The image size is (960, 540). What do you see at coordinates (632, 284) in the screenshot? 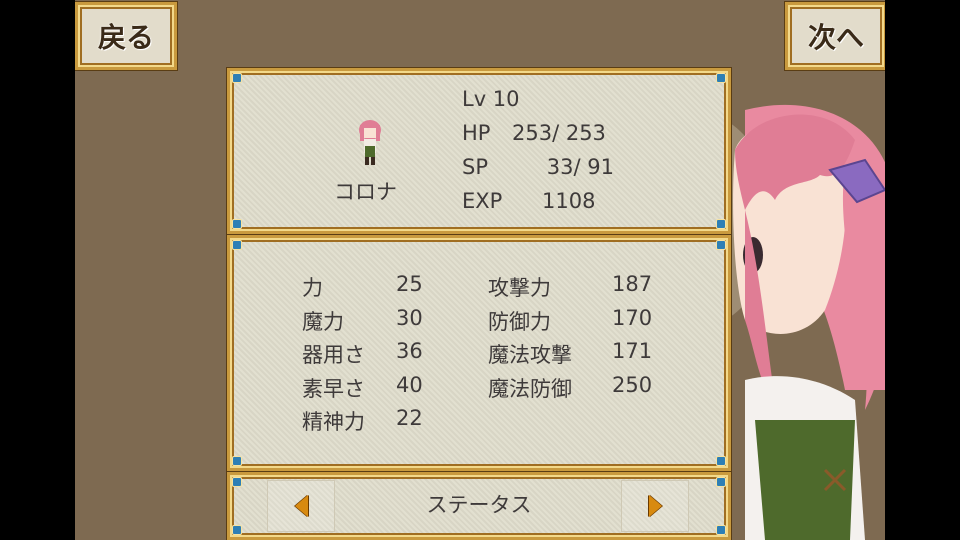
I see `stat-value-attack: 187` at bounding box center [632, 284].